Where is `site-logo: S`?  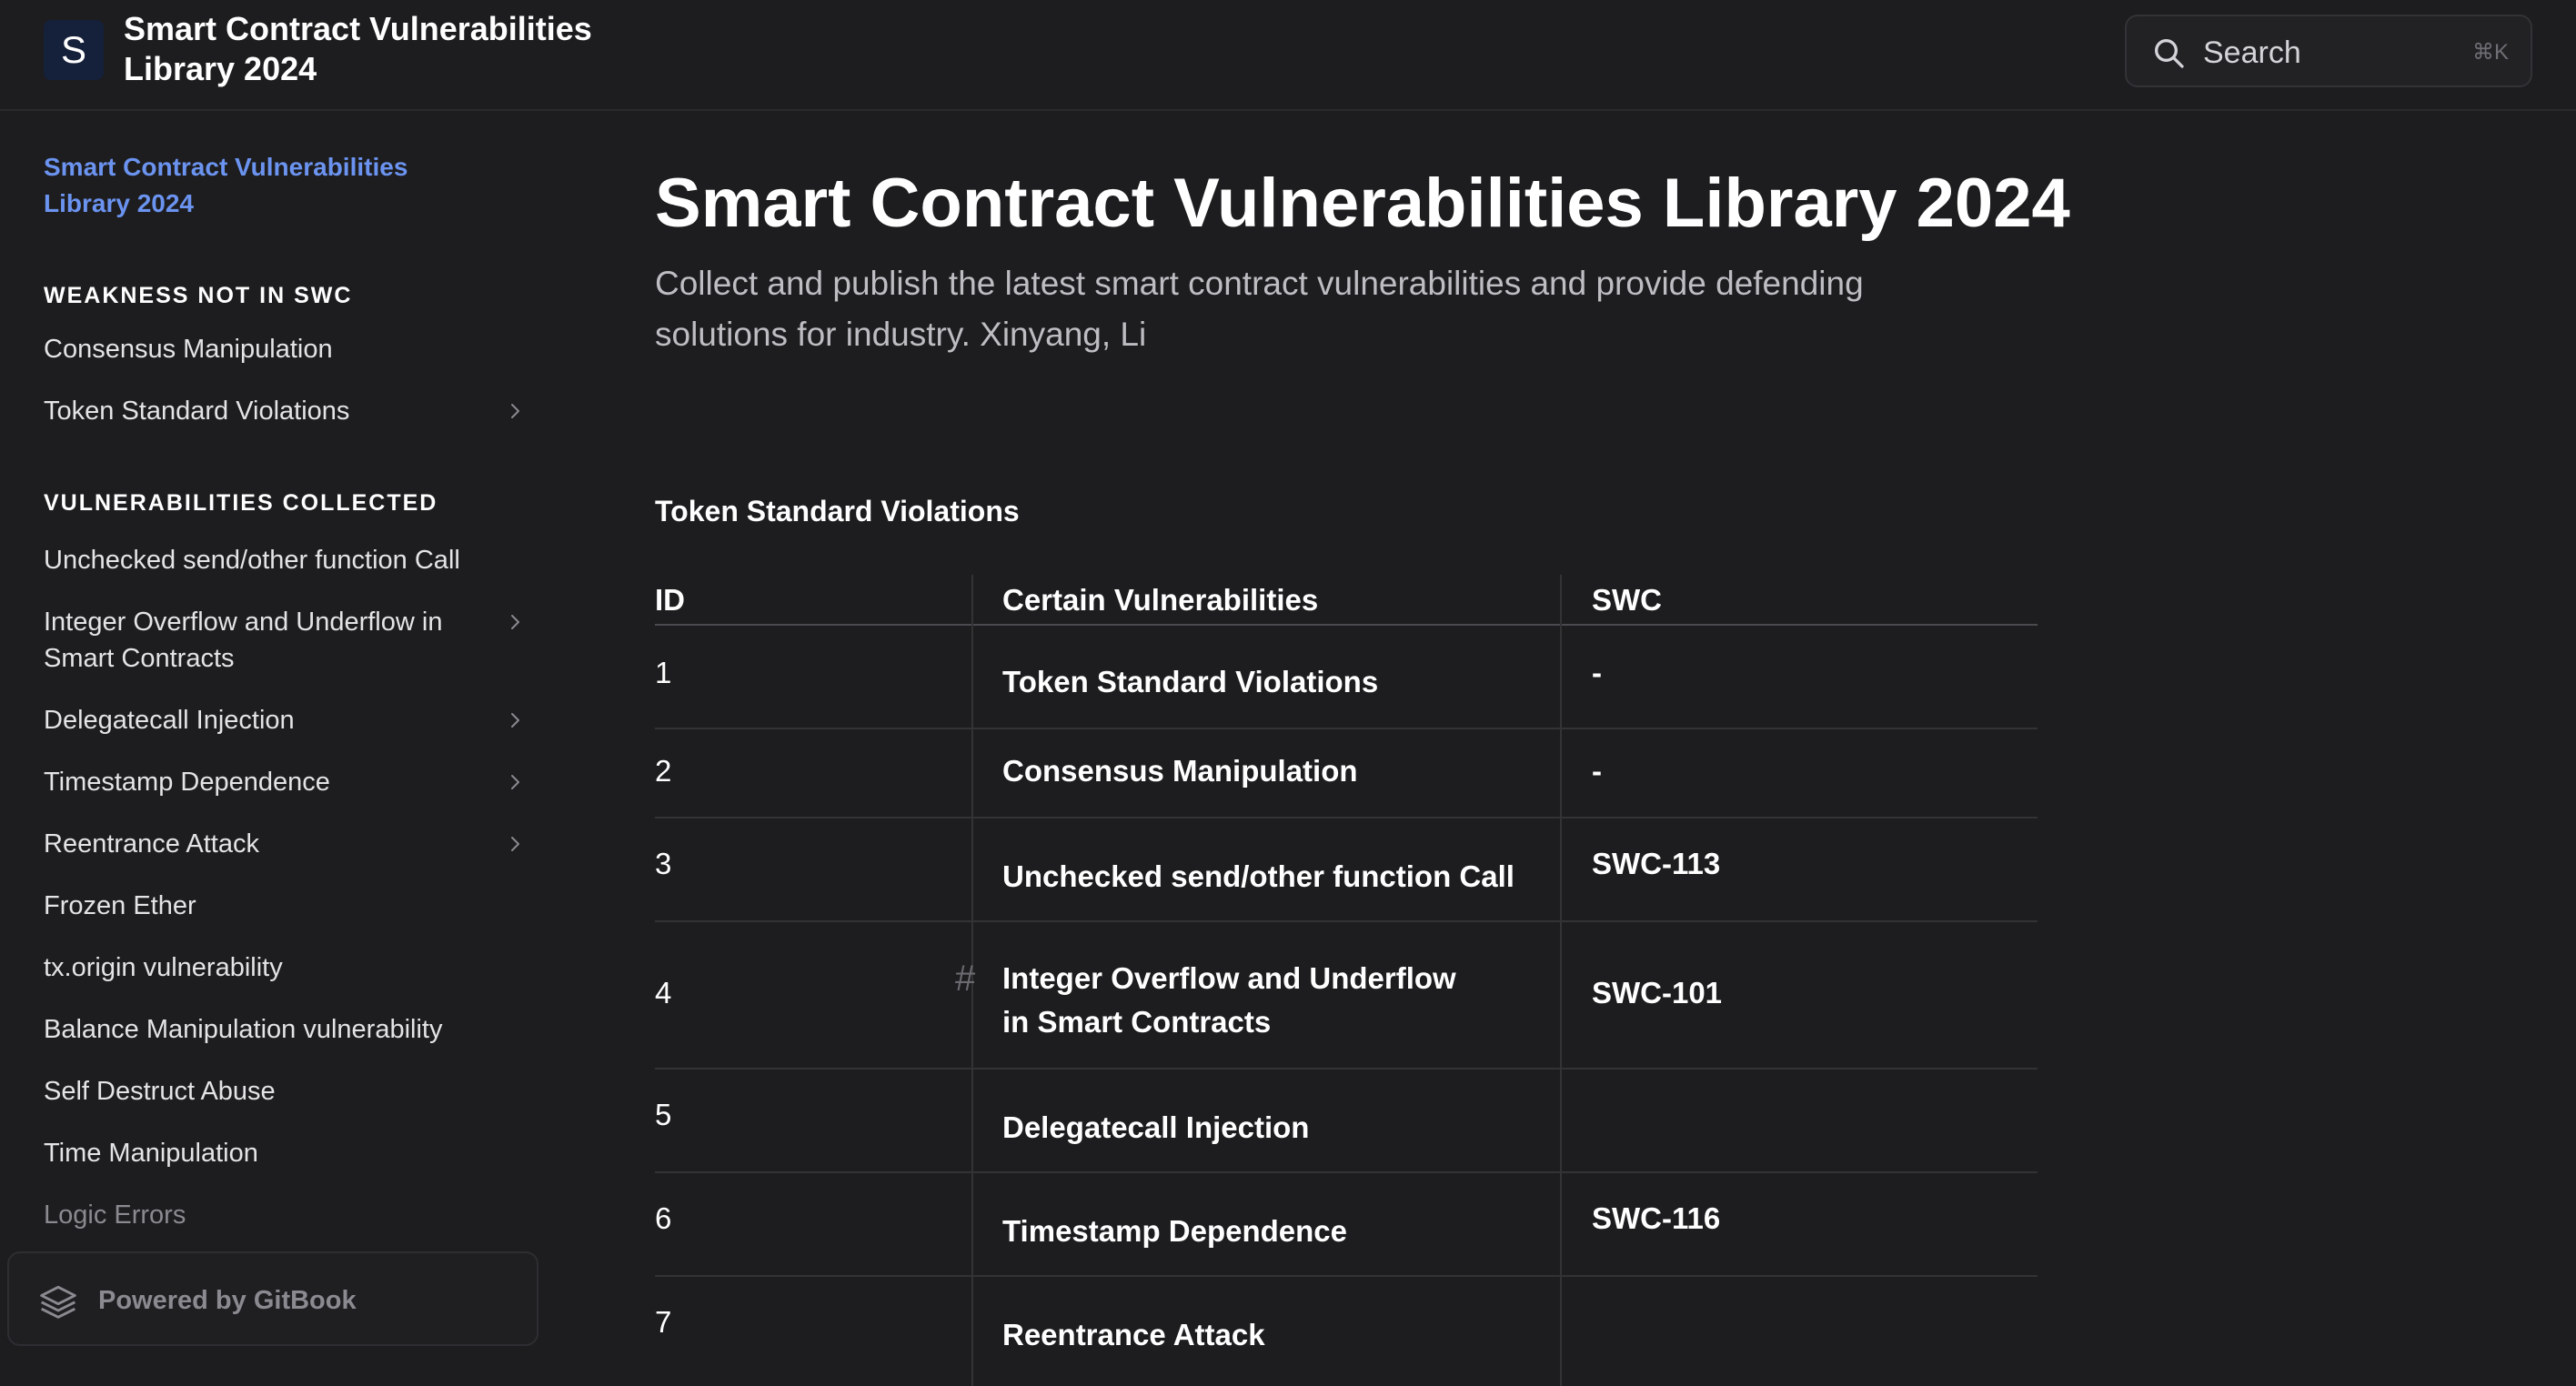
site-logo: S is located at coordinates (74, 50).